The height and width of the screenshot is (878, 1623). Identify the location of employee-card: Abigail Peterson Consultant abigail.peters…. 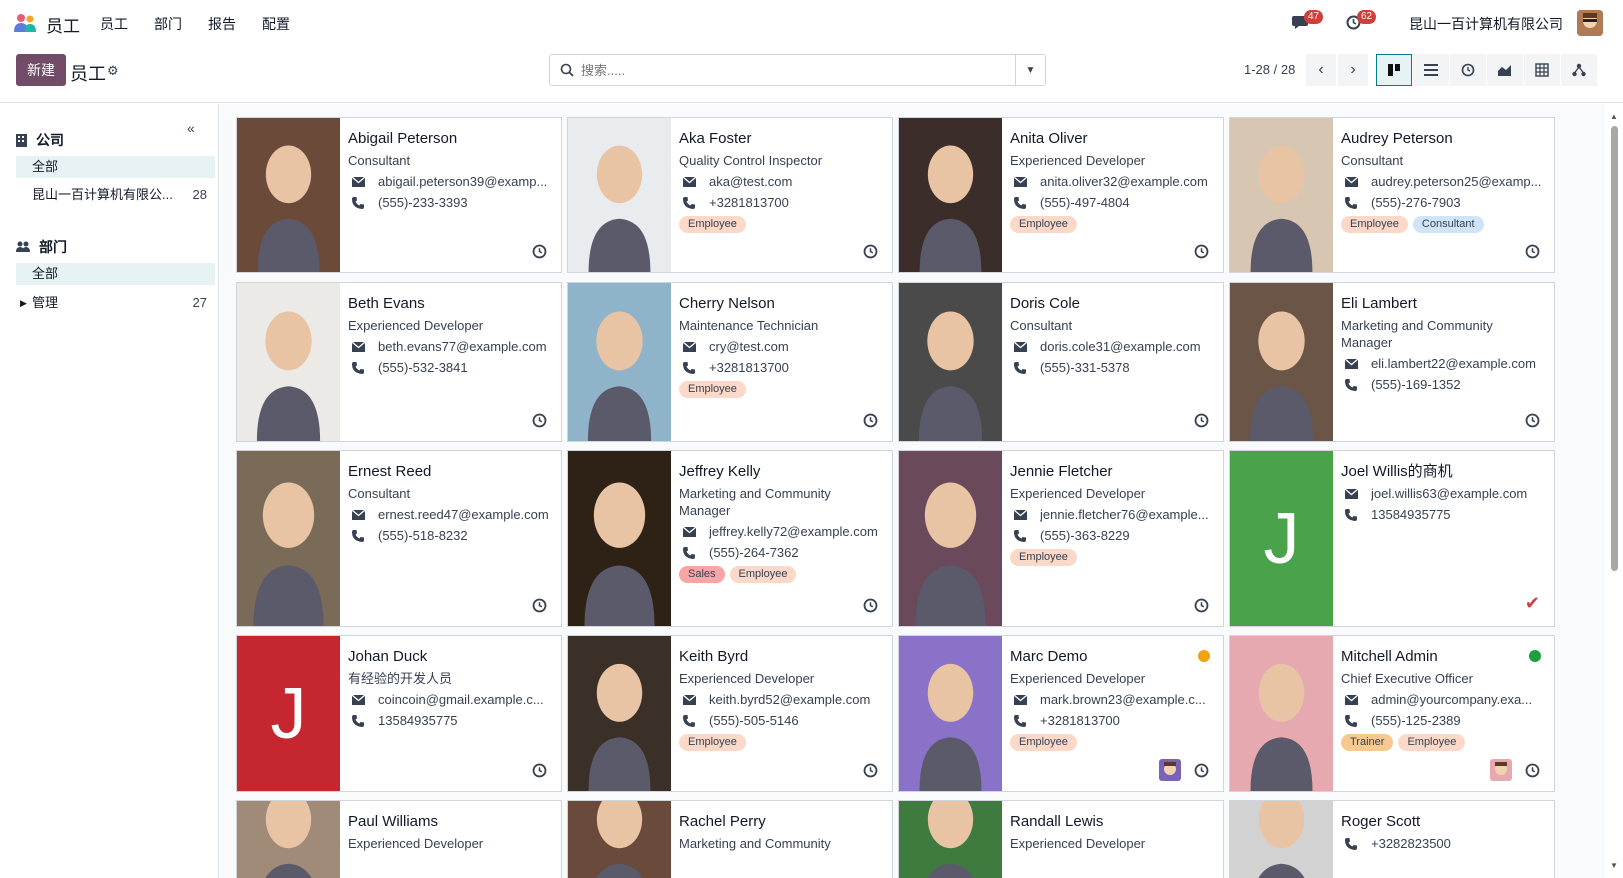
(399, 195).